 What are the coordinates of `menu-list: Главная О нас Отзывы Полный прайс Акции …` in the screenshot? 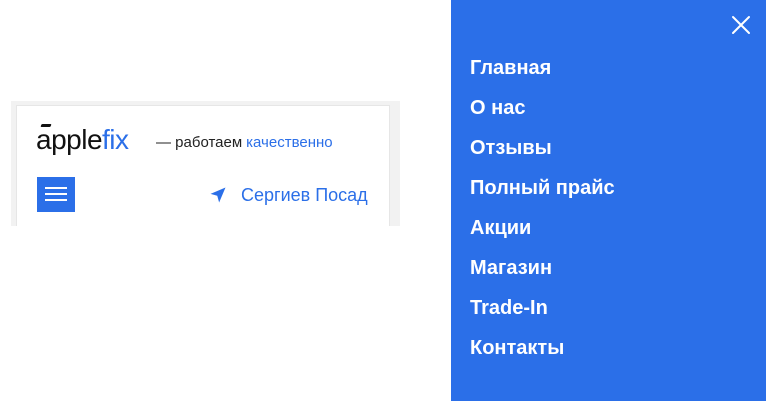 It's located at (542, 216).